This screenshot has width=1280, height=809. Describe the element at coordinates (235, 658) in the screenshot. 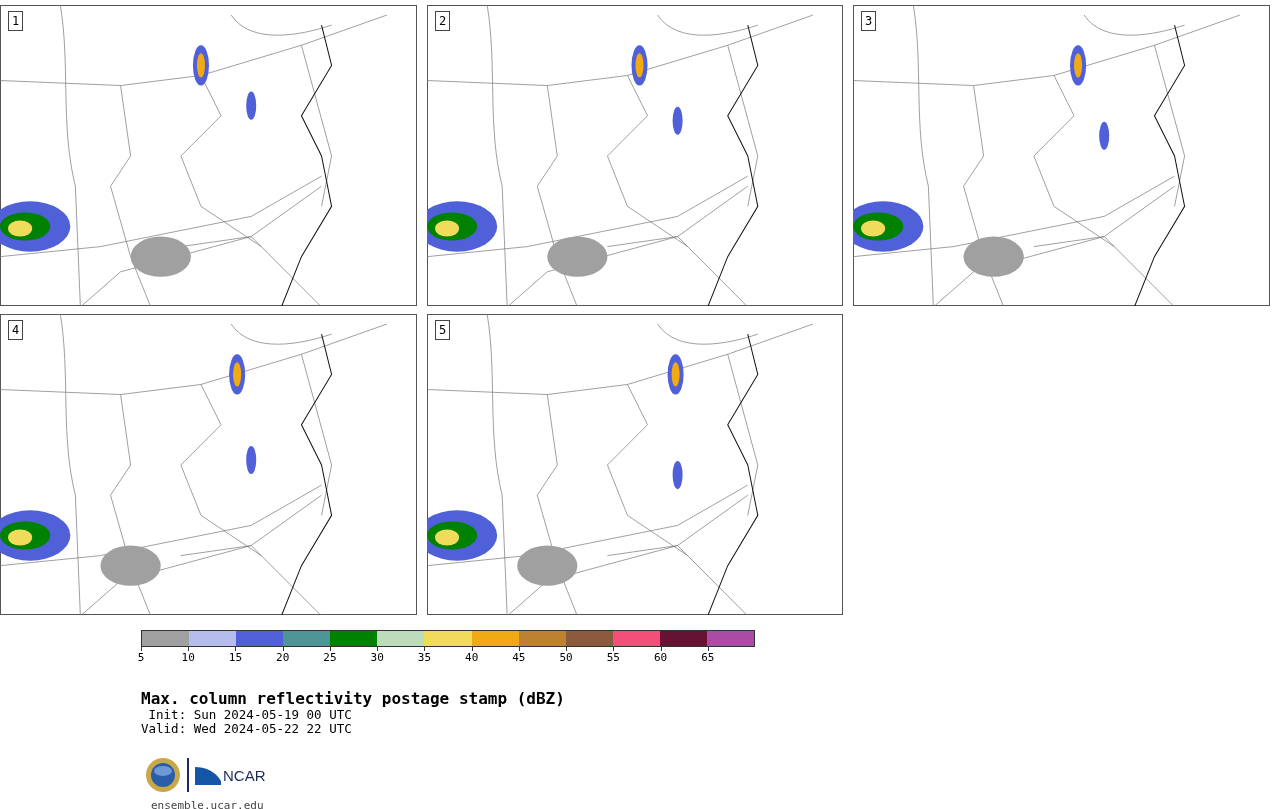

I see `tick-label: 15` at that location.